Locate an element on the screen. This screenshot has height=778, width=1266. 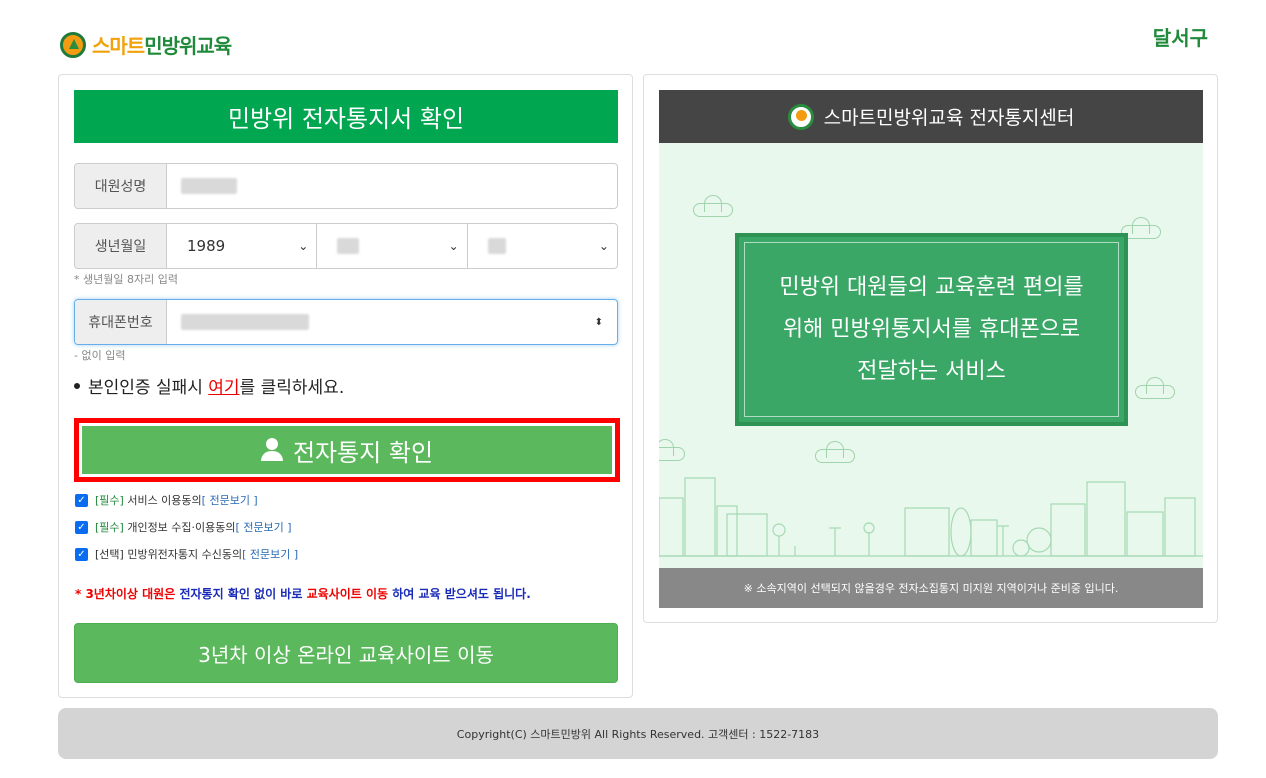
masked-name is located at coordinates (209, 186).